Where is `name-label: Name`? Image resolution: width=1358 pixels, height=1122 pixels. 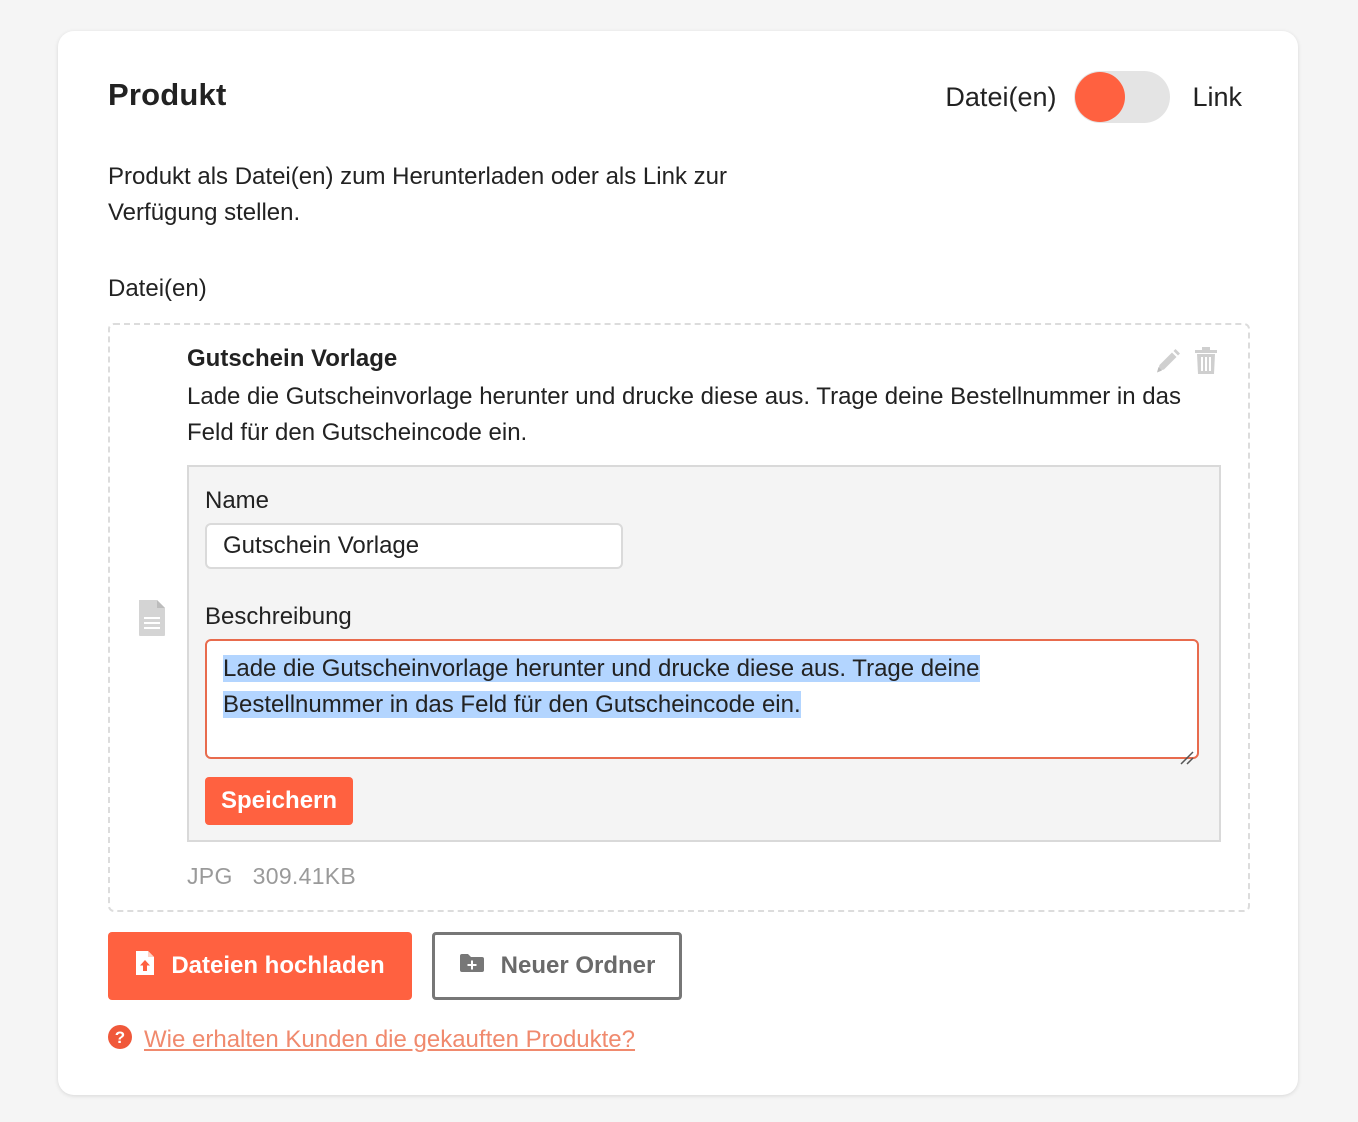 name-label: Name is located at coordinates (237, 500).